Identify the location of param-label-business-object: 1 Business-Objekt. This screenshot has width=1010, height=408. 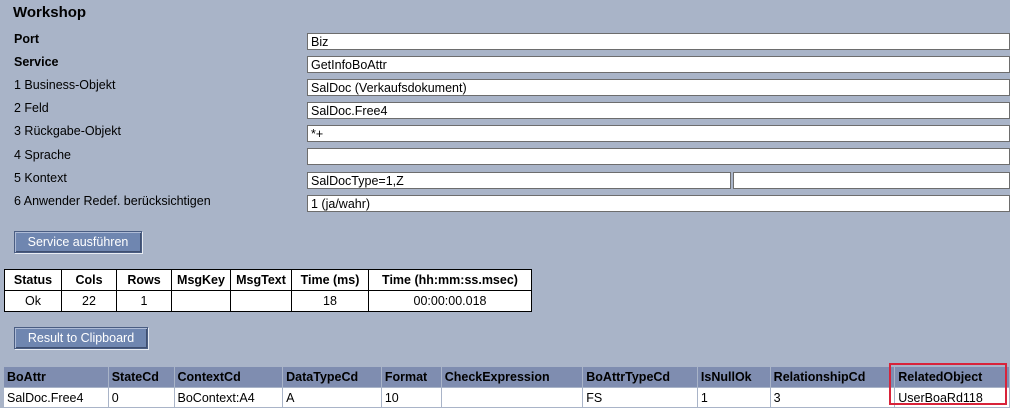
(65, 85).